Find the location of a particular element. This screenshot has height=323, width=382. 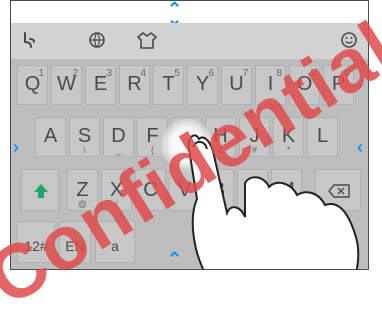

key-sublabel: 3 is located at coordinates (109, 73).